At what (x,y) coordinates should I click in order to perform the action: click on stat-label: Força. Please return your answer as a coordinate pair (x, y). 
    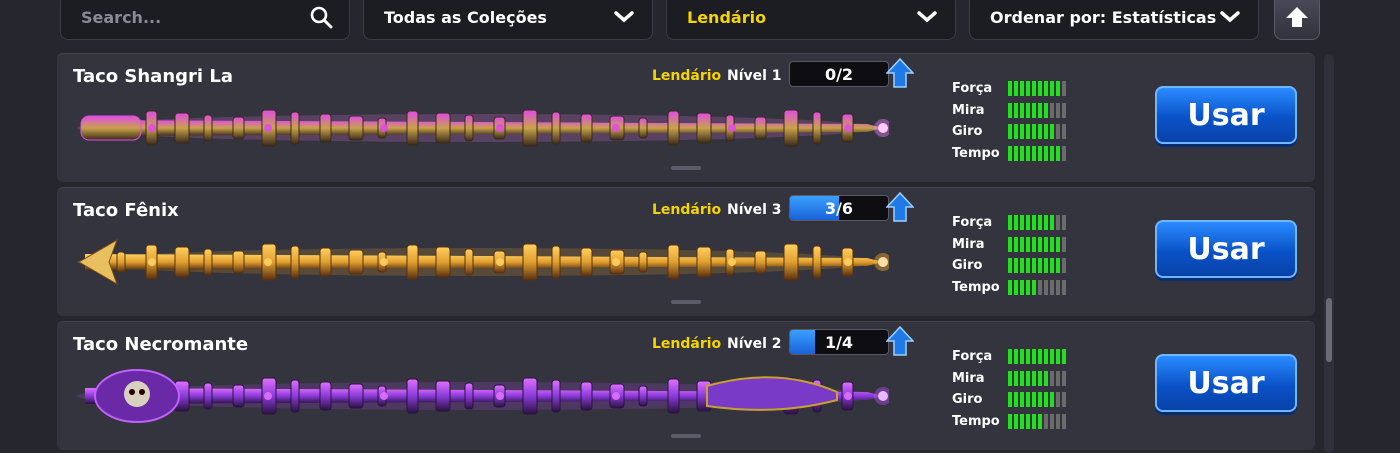
    Looking at the image, I should click on (972, 223).